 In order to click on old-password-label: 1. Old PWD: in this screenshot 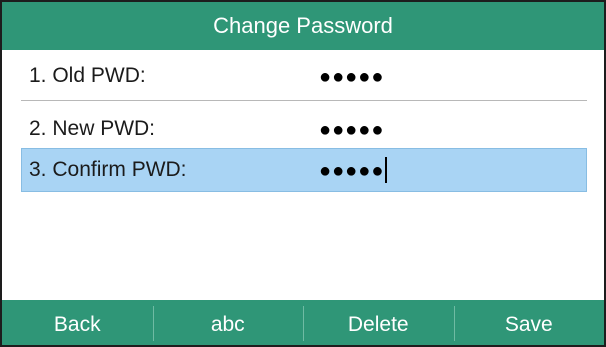, I will do `click(87, 75)`.